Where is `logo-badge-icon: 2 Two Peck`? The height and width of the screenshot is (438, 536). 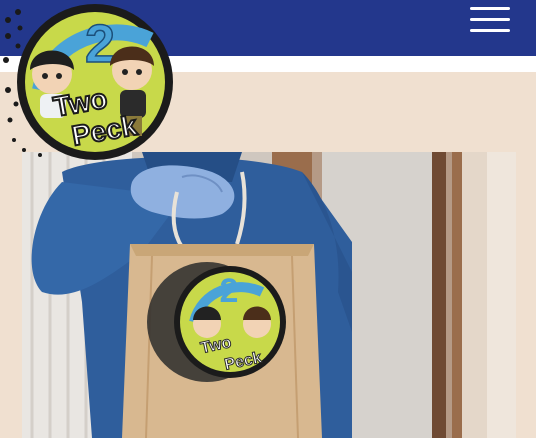
logo-badge-icon: 2 Two Peck is located at coordinates (88, 82).